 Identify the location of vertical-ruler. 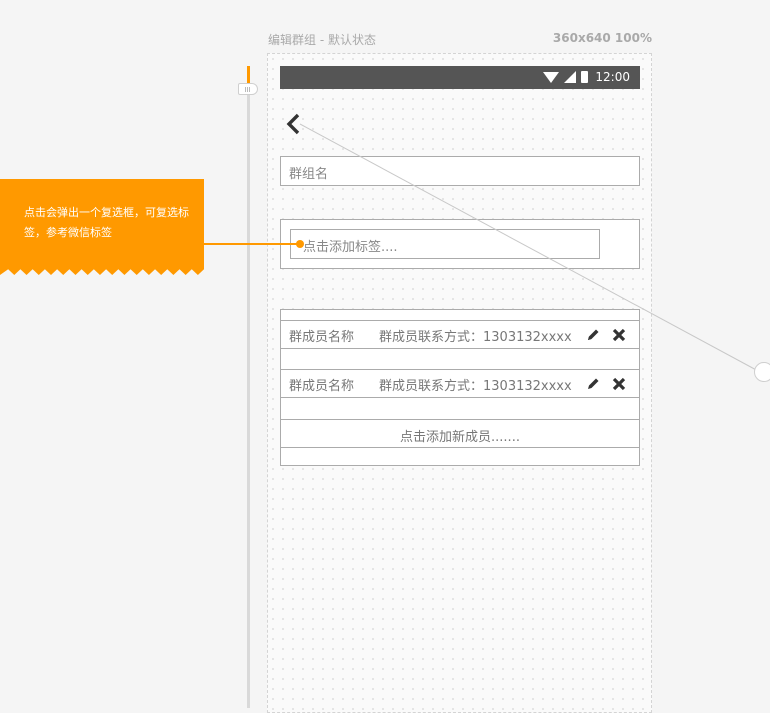
(248, 388).